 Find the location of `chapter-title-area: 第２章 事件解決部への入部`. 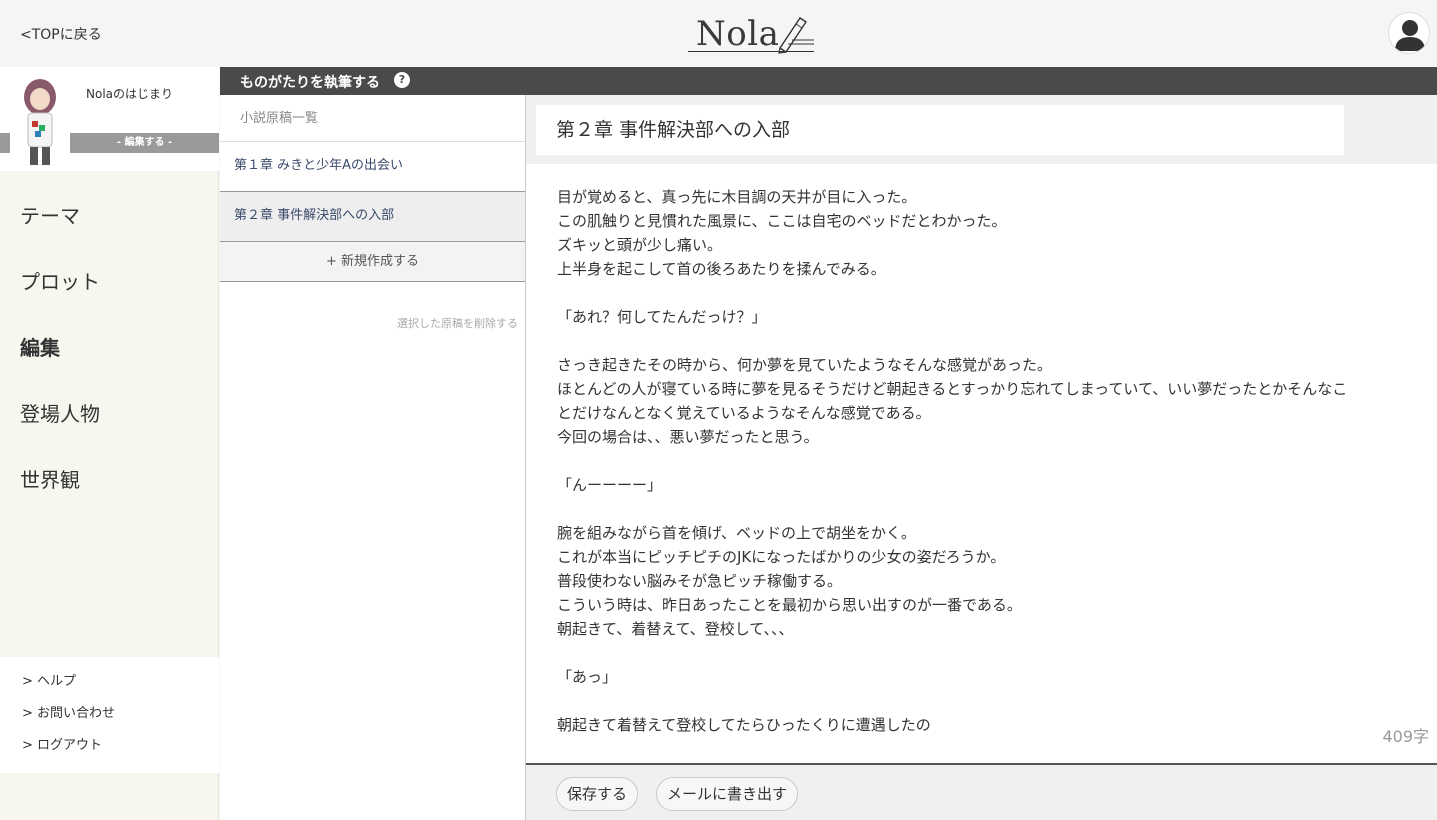

chapter-title-area: 第２章 事件解決部への入部 is located at coordinates (981, 129).